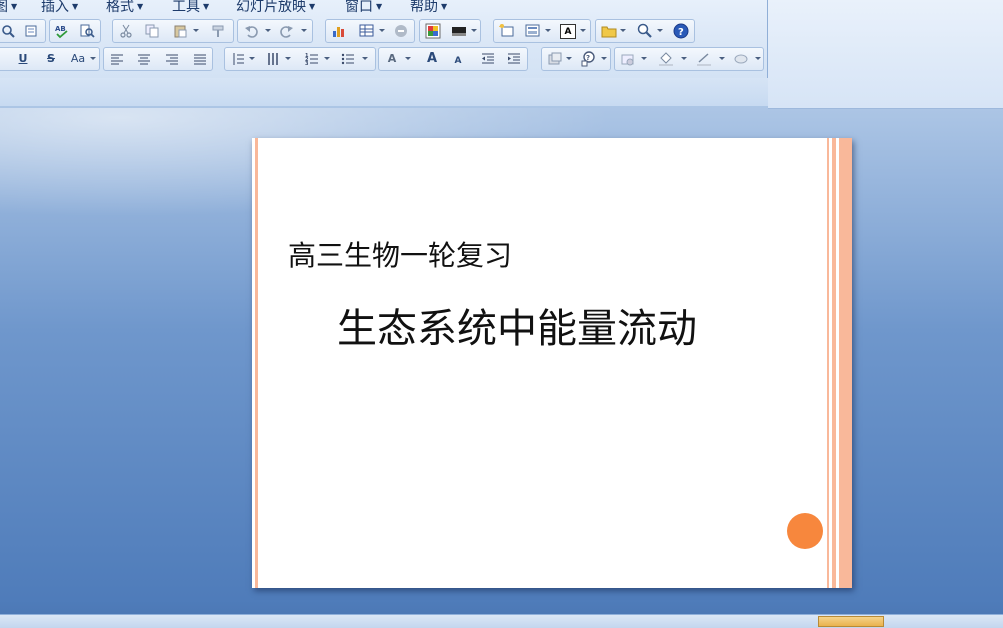 The height and width of the screenshot is (628, 1003). Describe the element at coordinates (190, 7) in the screenshot. I see `menu-tools: 工具 ▼` at that location.